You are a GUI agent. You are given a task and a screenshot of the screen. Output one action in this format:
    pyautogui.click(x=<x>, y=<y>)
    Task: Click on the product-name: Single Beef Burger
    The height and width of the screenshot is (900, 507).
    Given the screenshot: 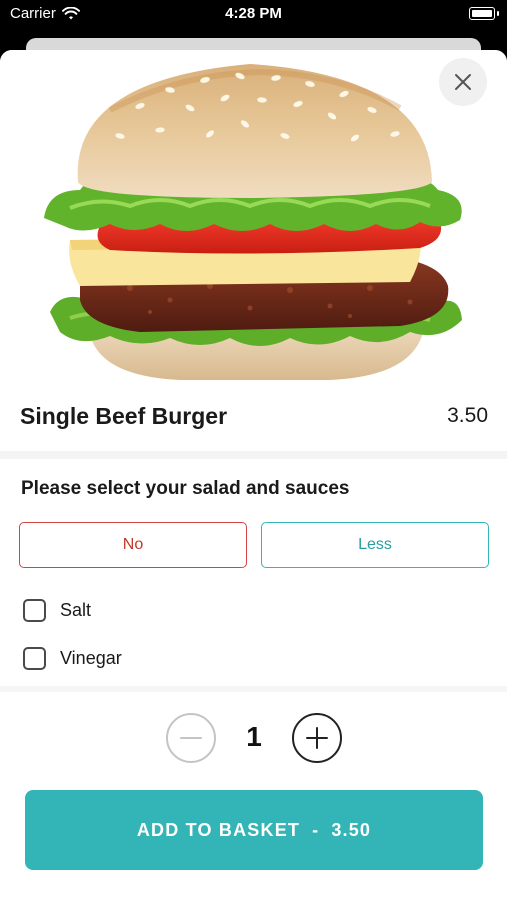 What is the action you would take?
    pyautogui.click(x=124, y=415)
    